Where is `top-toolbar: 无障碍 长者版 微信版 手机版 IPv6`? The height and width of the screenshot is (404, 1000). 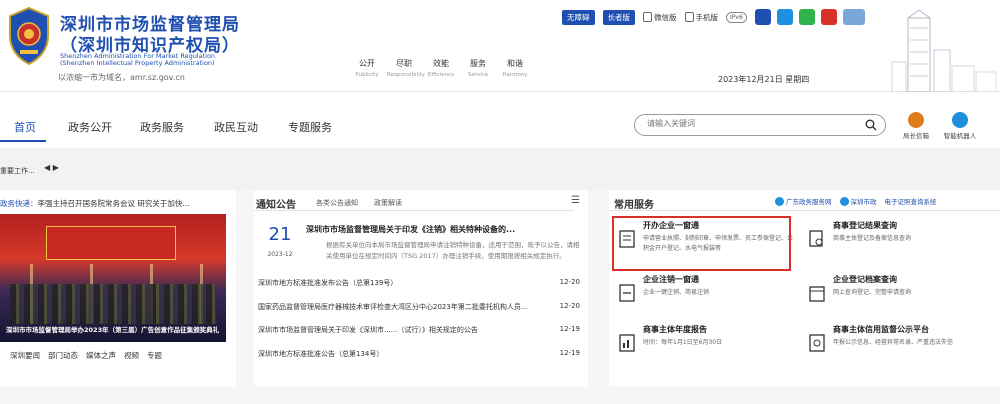
top-toolbar: 无障碍 长者版 微信版 手机版 IPv6 is located at coordinates (716, 17).